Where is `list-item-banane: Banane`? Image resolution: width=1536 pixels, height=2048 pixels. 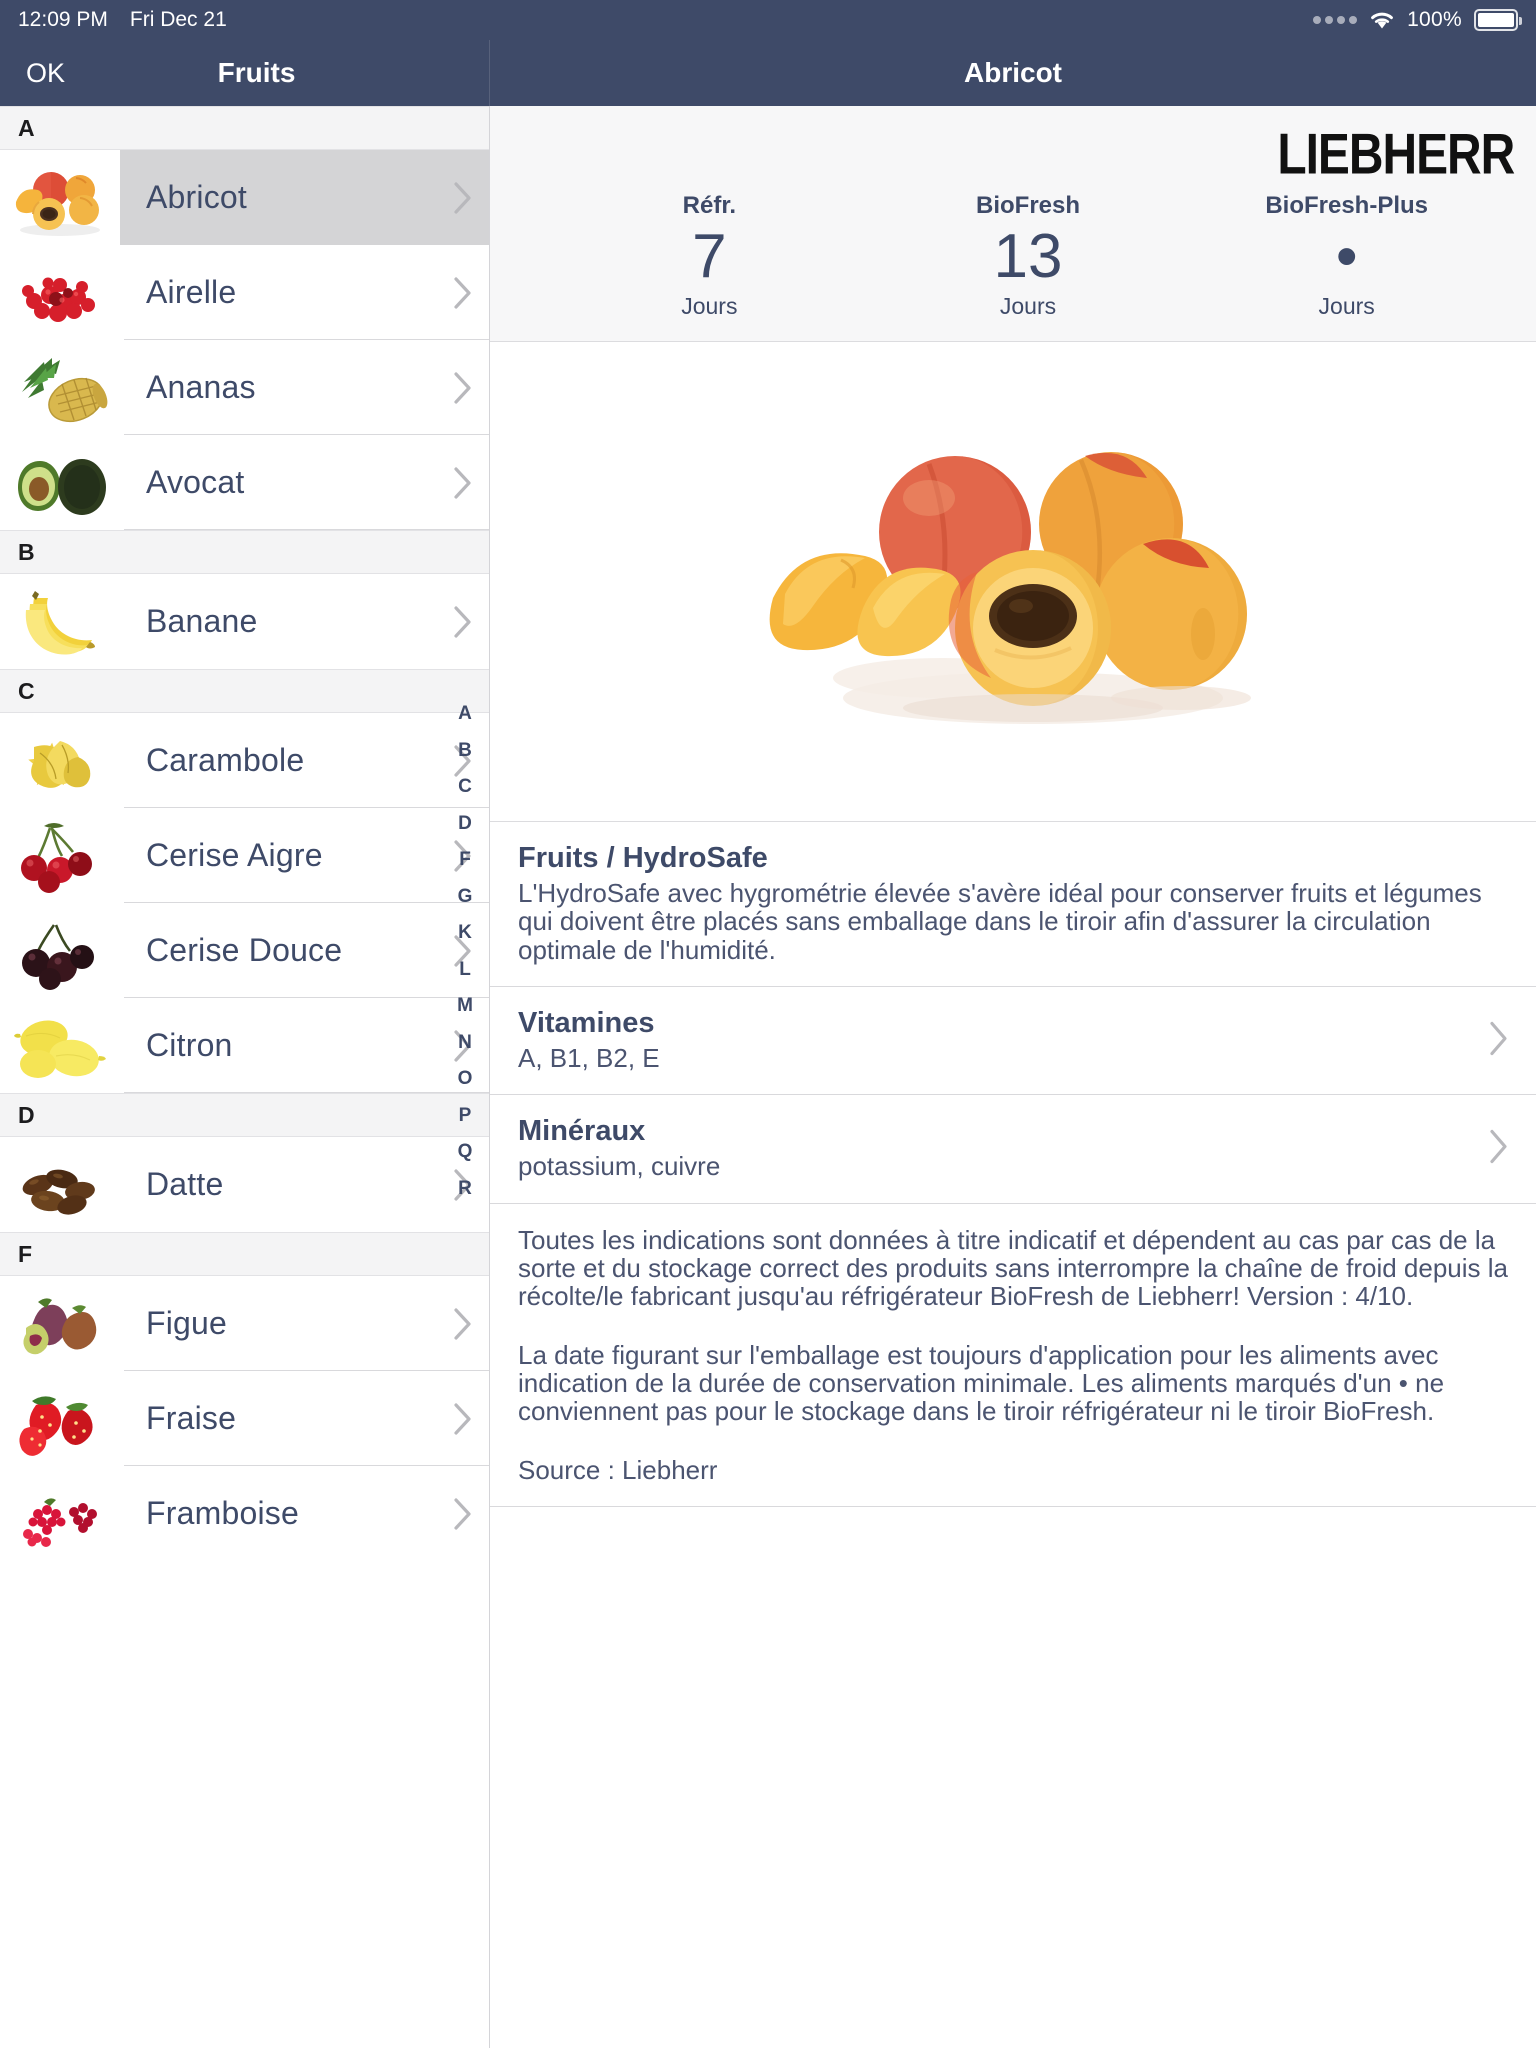 list-item-banane: Banane is located at coordinates (244, 621).